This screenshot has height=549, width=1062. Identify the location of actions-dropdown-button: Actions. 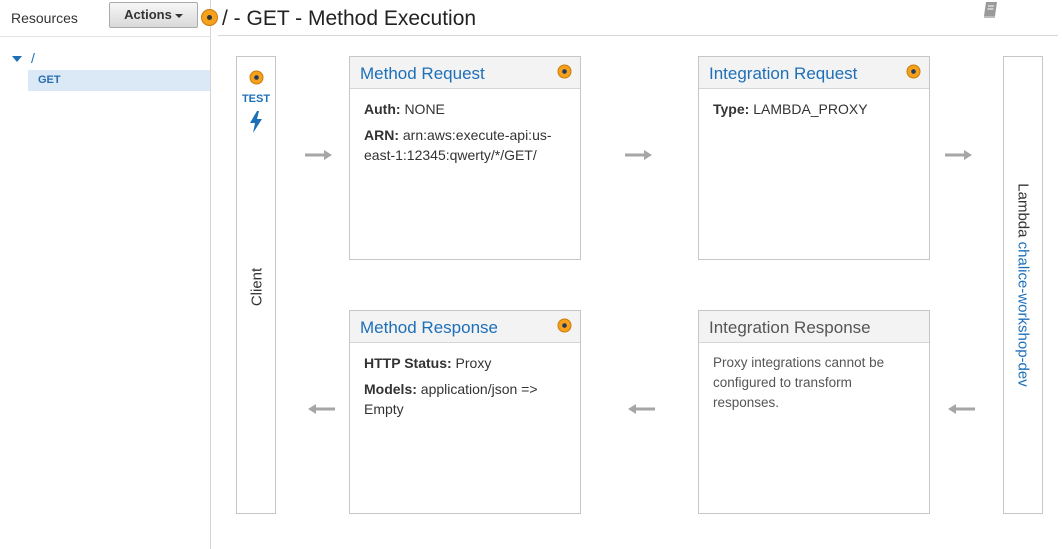
(153, 15).